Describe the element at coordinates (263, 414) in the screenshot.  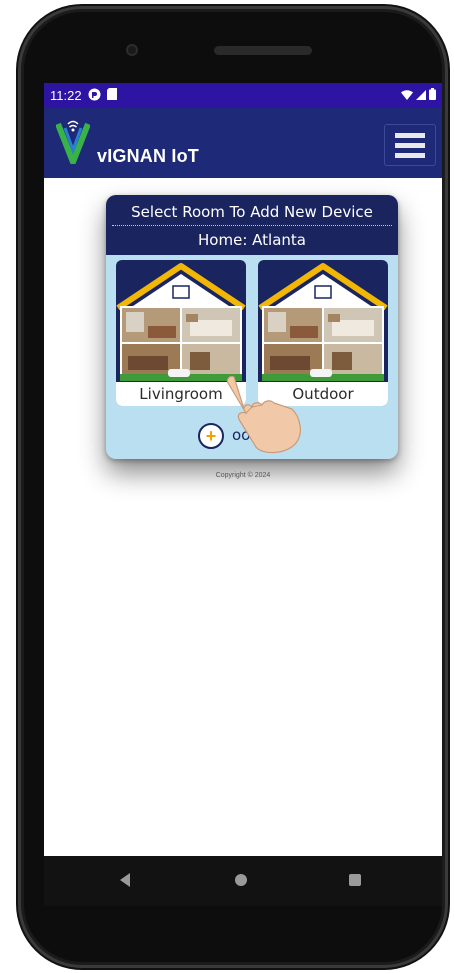
I see `tap-hand-icon` at that location.